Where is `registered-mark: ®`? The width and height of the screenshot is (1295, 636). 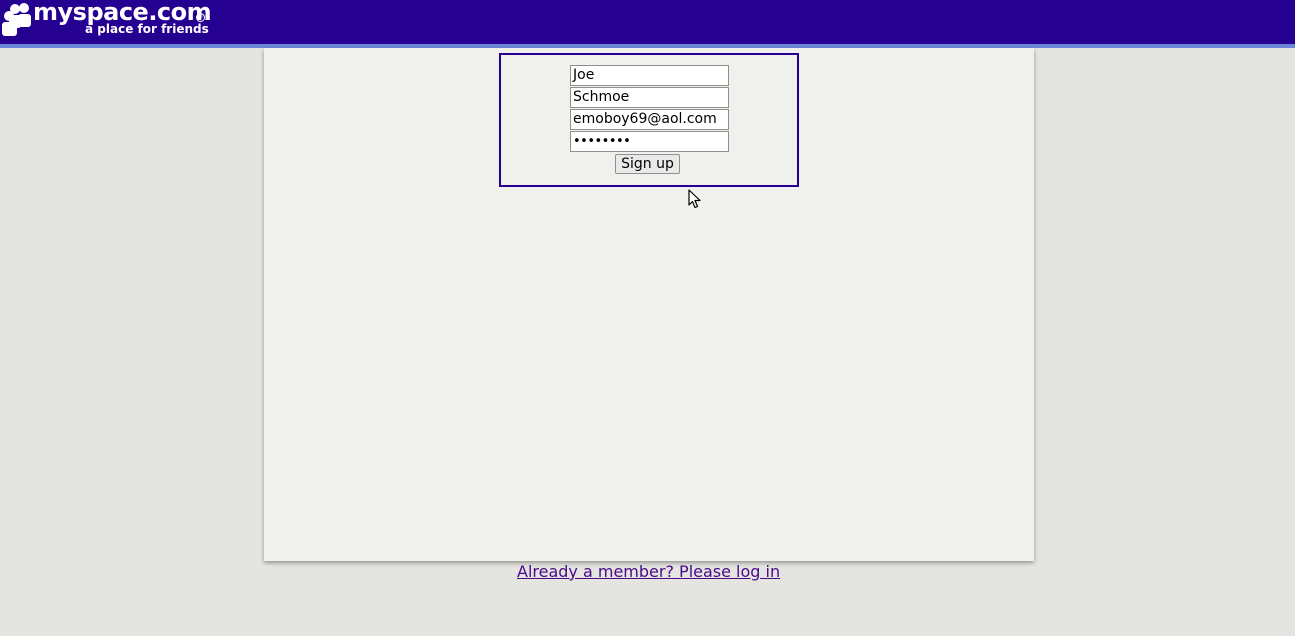 registered-mark: ® is located at coordinates (200, 17).